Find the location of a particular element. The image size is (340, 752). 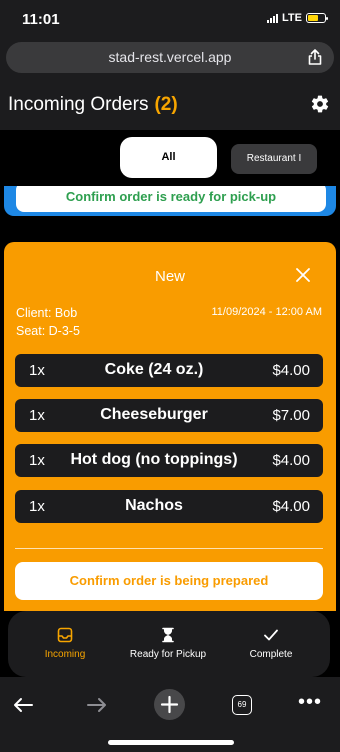

order-item: 1x Hot dog (no toppings) $4.00 is located at coordinates (169, 460).